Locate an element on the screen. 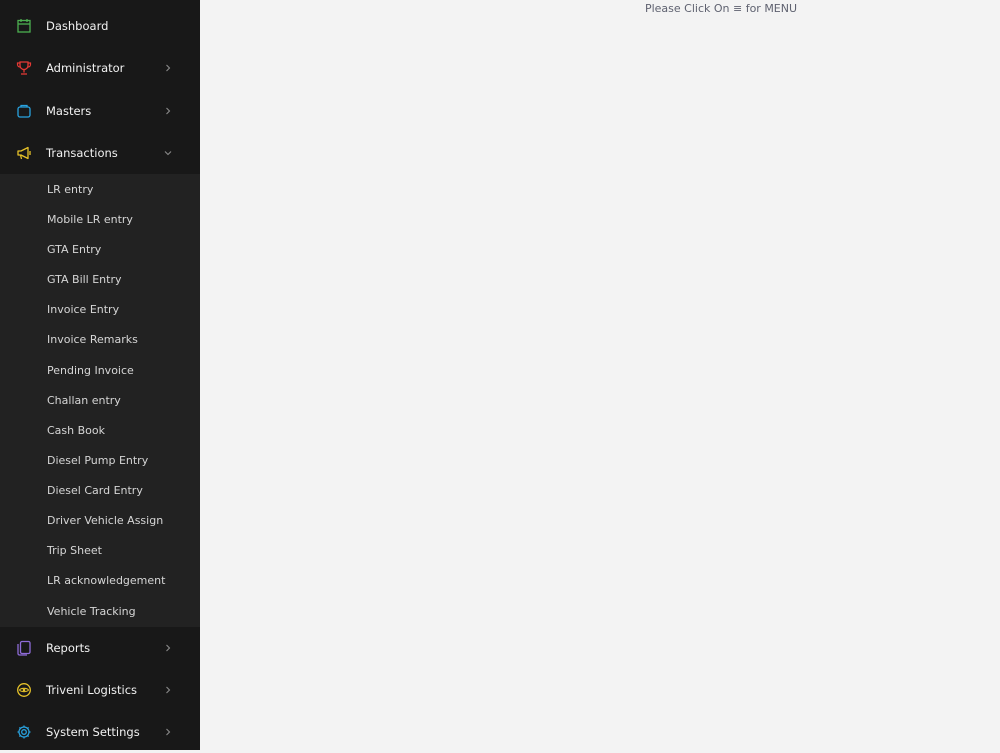 Image resolution: width=1000 pixels, height=753 pixels. sidebar-item-label: Triveni Logistics is located at coordinates (92, 690).